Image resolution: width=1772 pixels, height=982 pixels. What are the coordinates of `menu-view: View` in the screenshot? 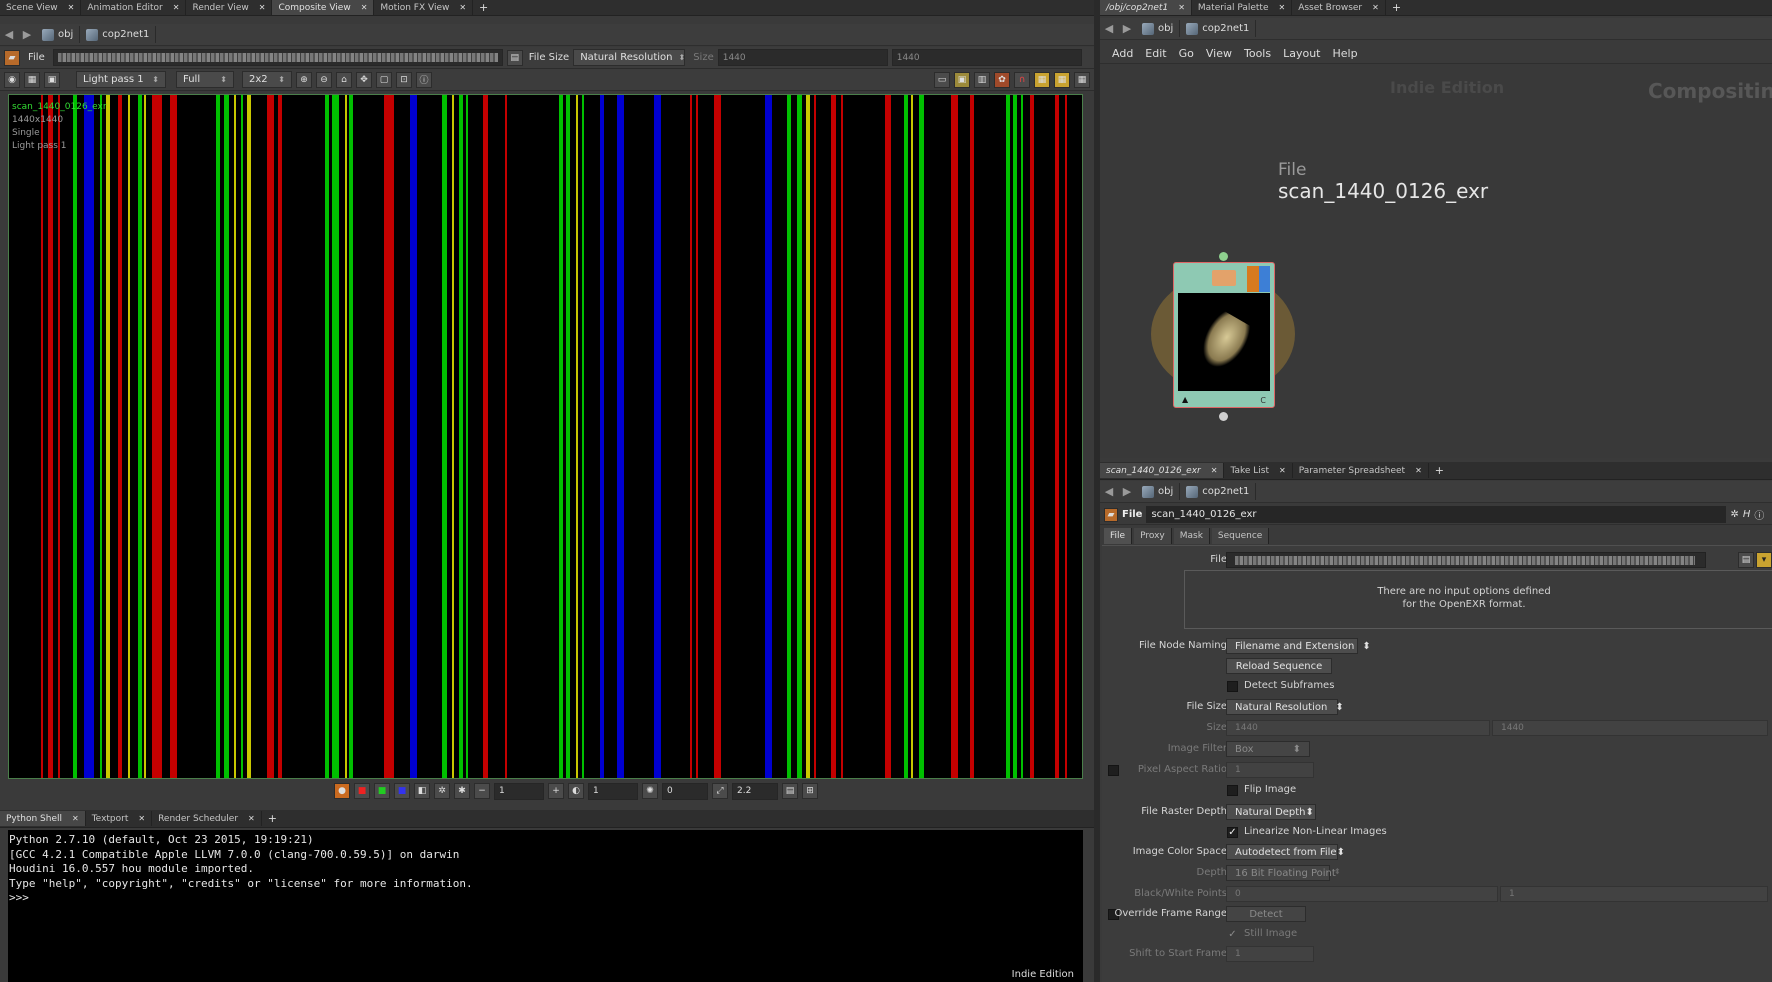 It's located at (1219, 53).